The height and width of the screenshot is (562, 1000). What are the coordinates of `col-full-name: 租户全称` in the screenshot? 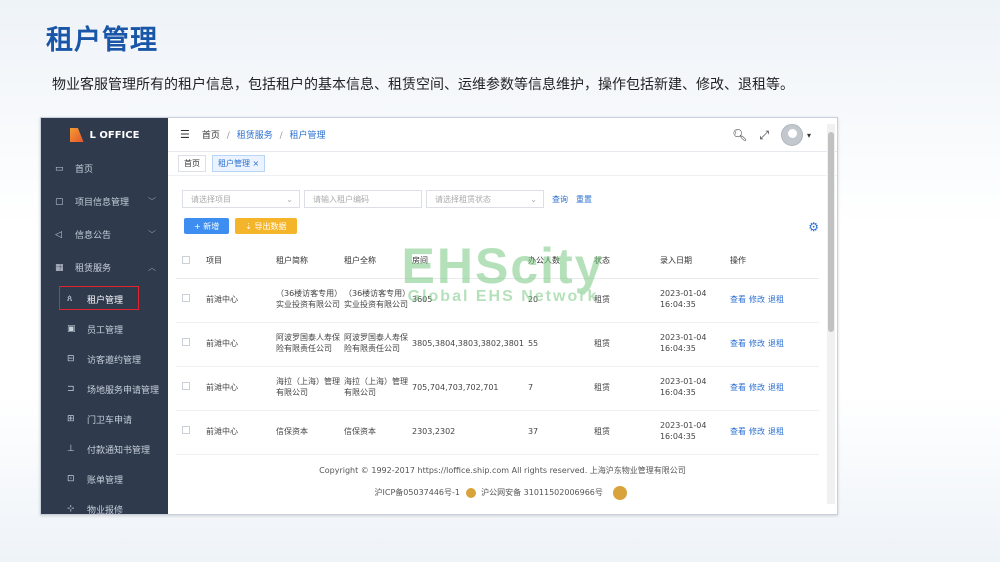 It's located at (378, 261).